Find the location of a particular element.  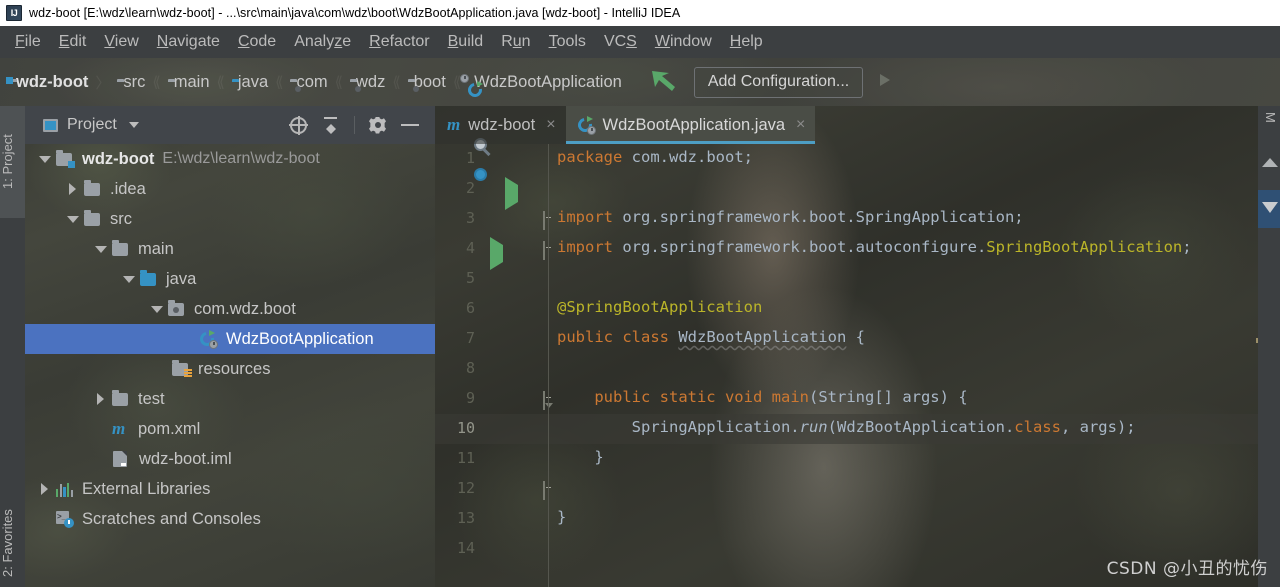

tree-item-wdzbootapplication: WdzBootApplication is located at coordinates (230, 339).